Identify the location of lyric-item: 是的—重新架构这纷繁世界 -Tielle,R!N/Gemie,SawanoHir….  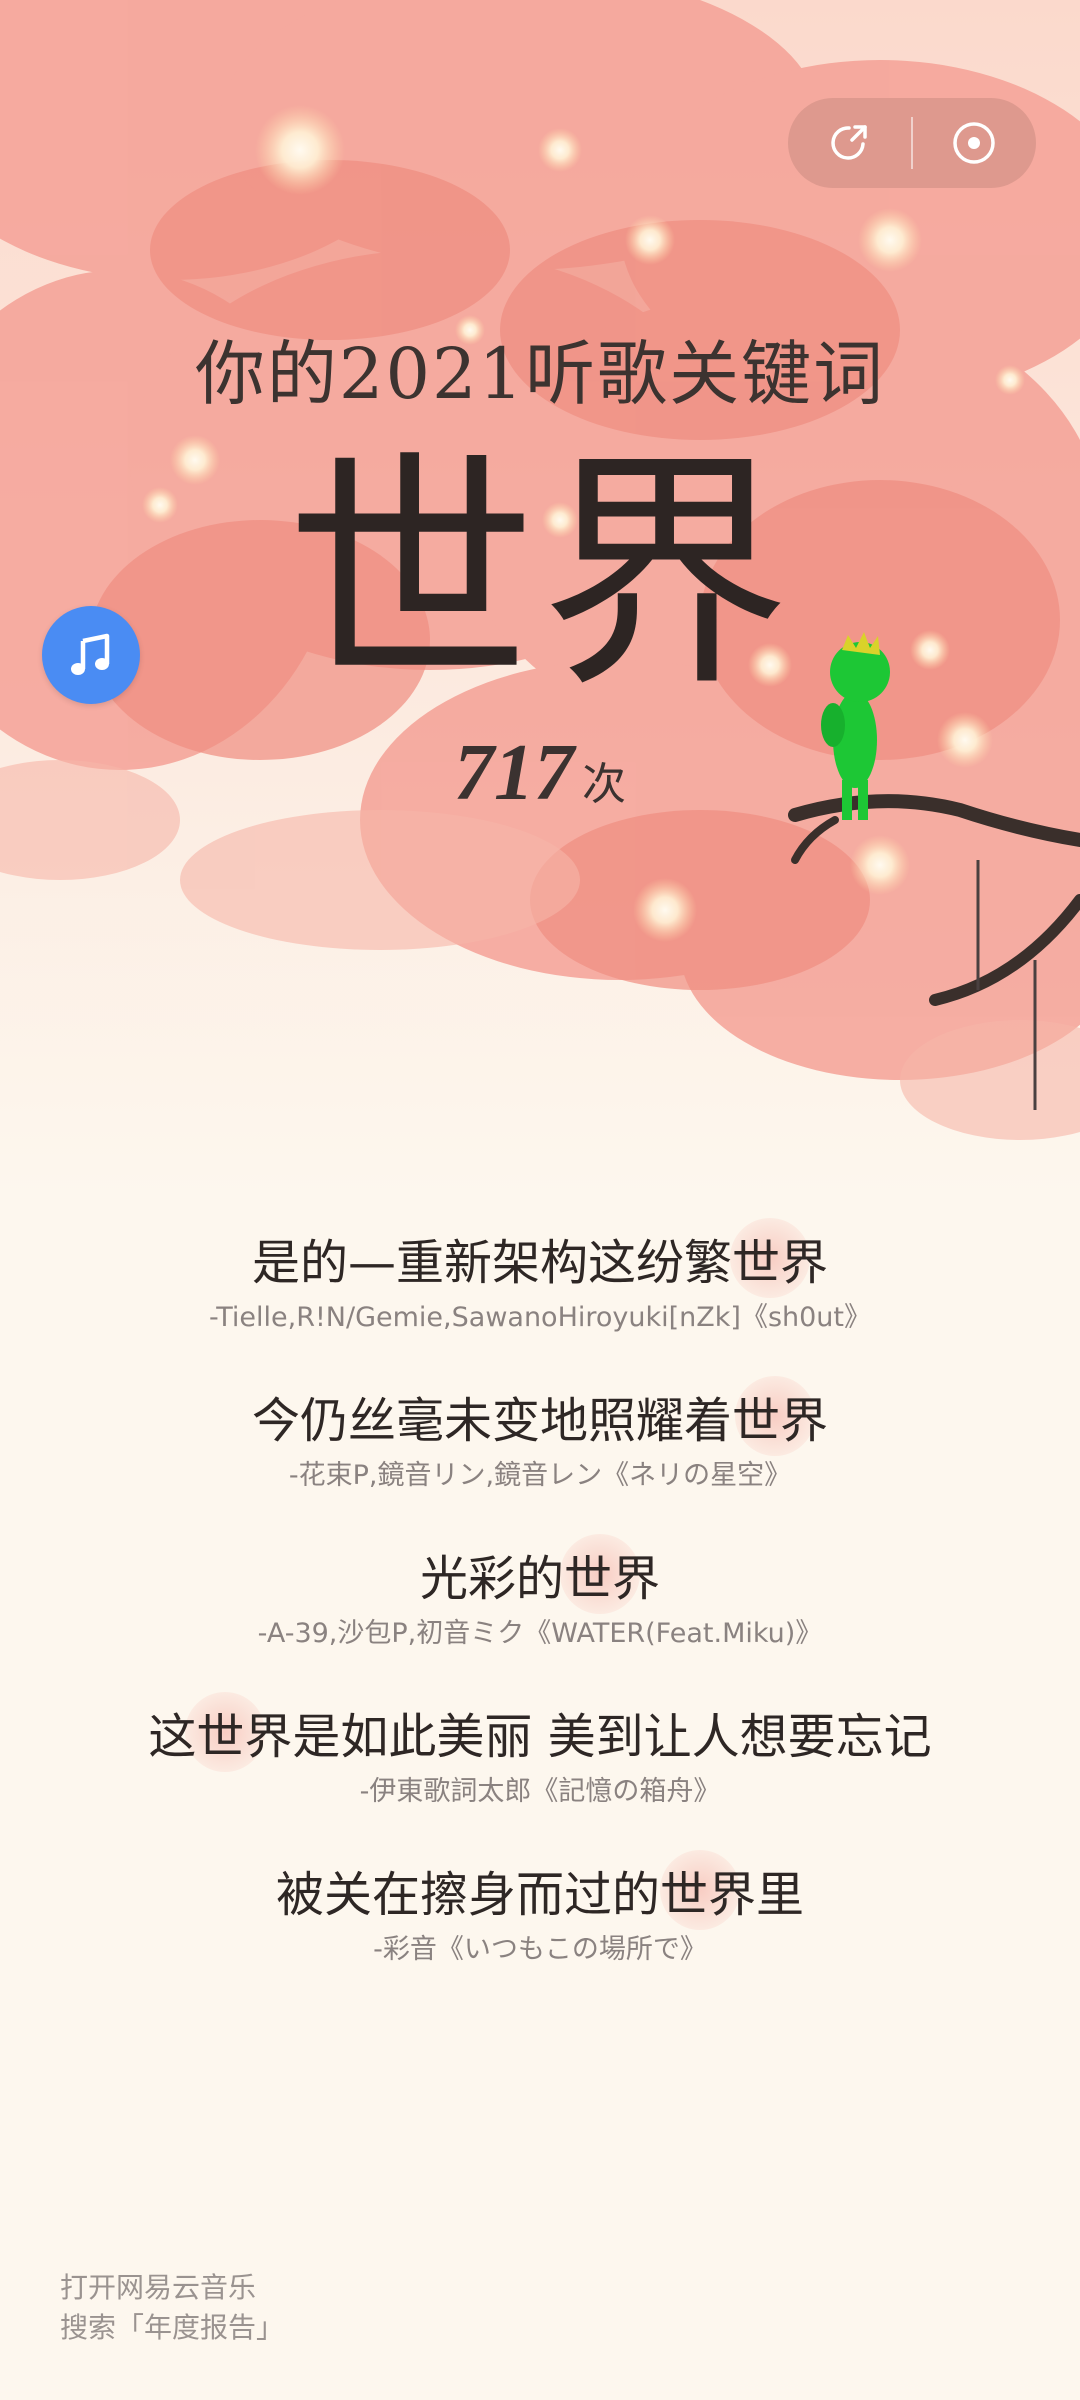
(540, 1302).